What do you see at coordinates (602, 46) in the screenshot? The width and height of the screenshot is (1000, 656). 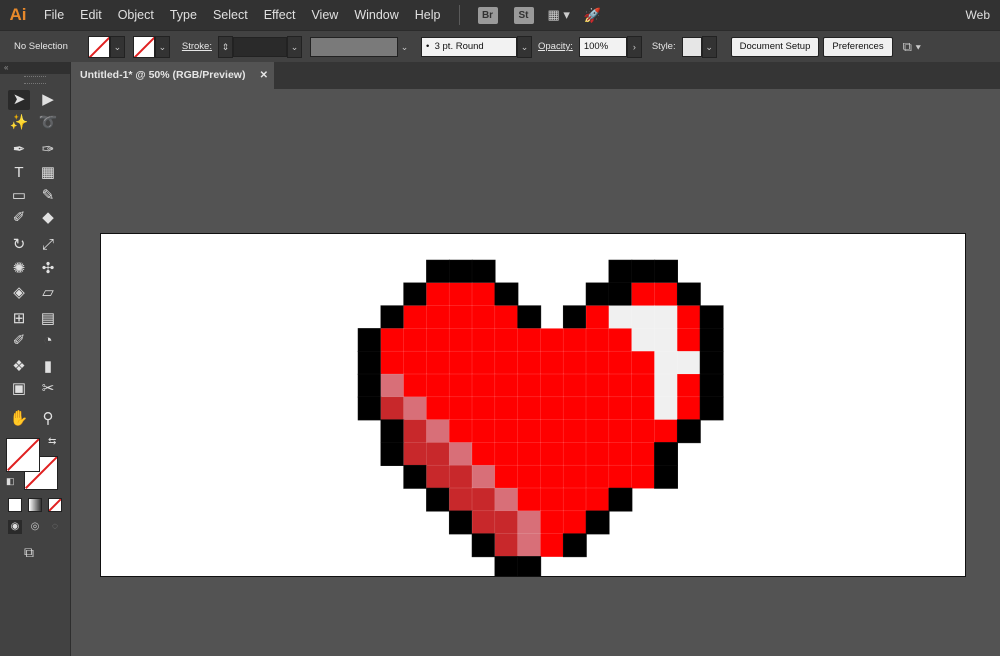 I see `opacity-input: 100%` at bounding box center [602, 46].